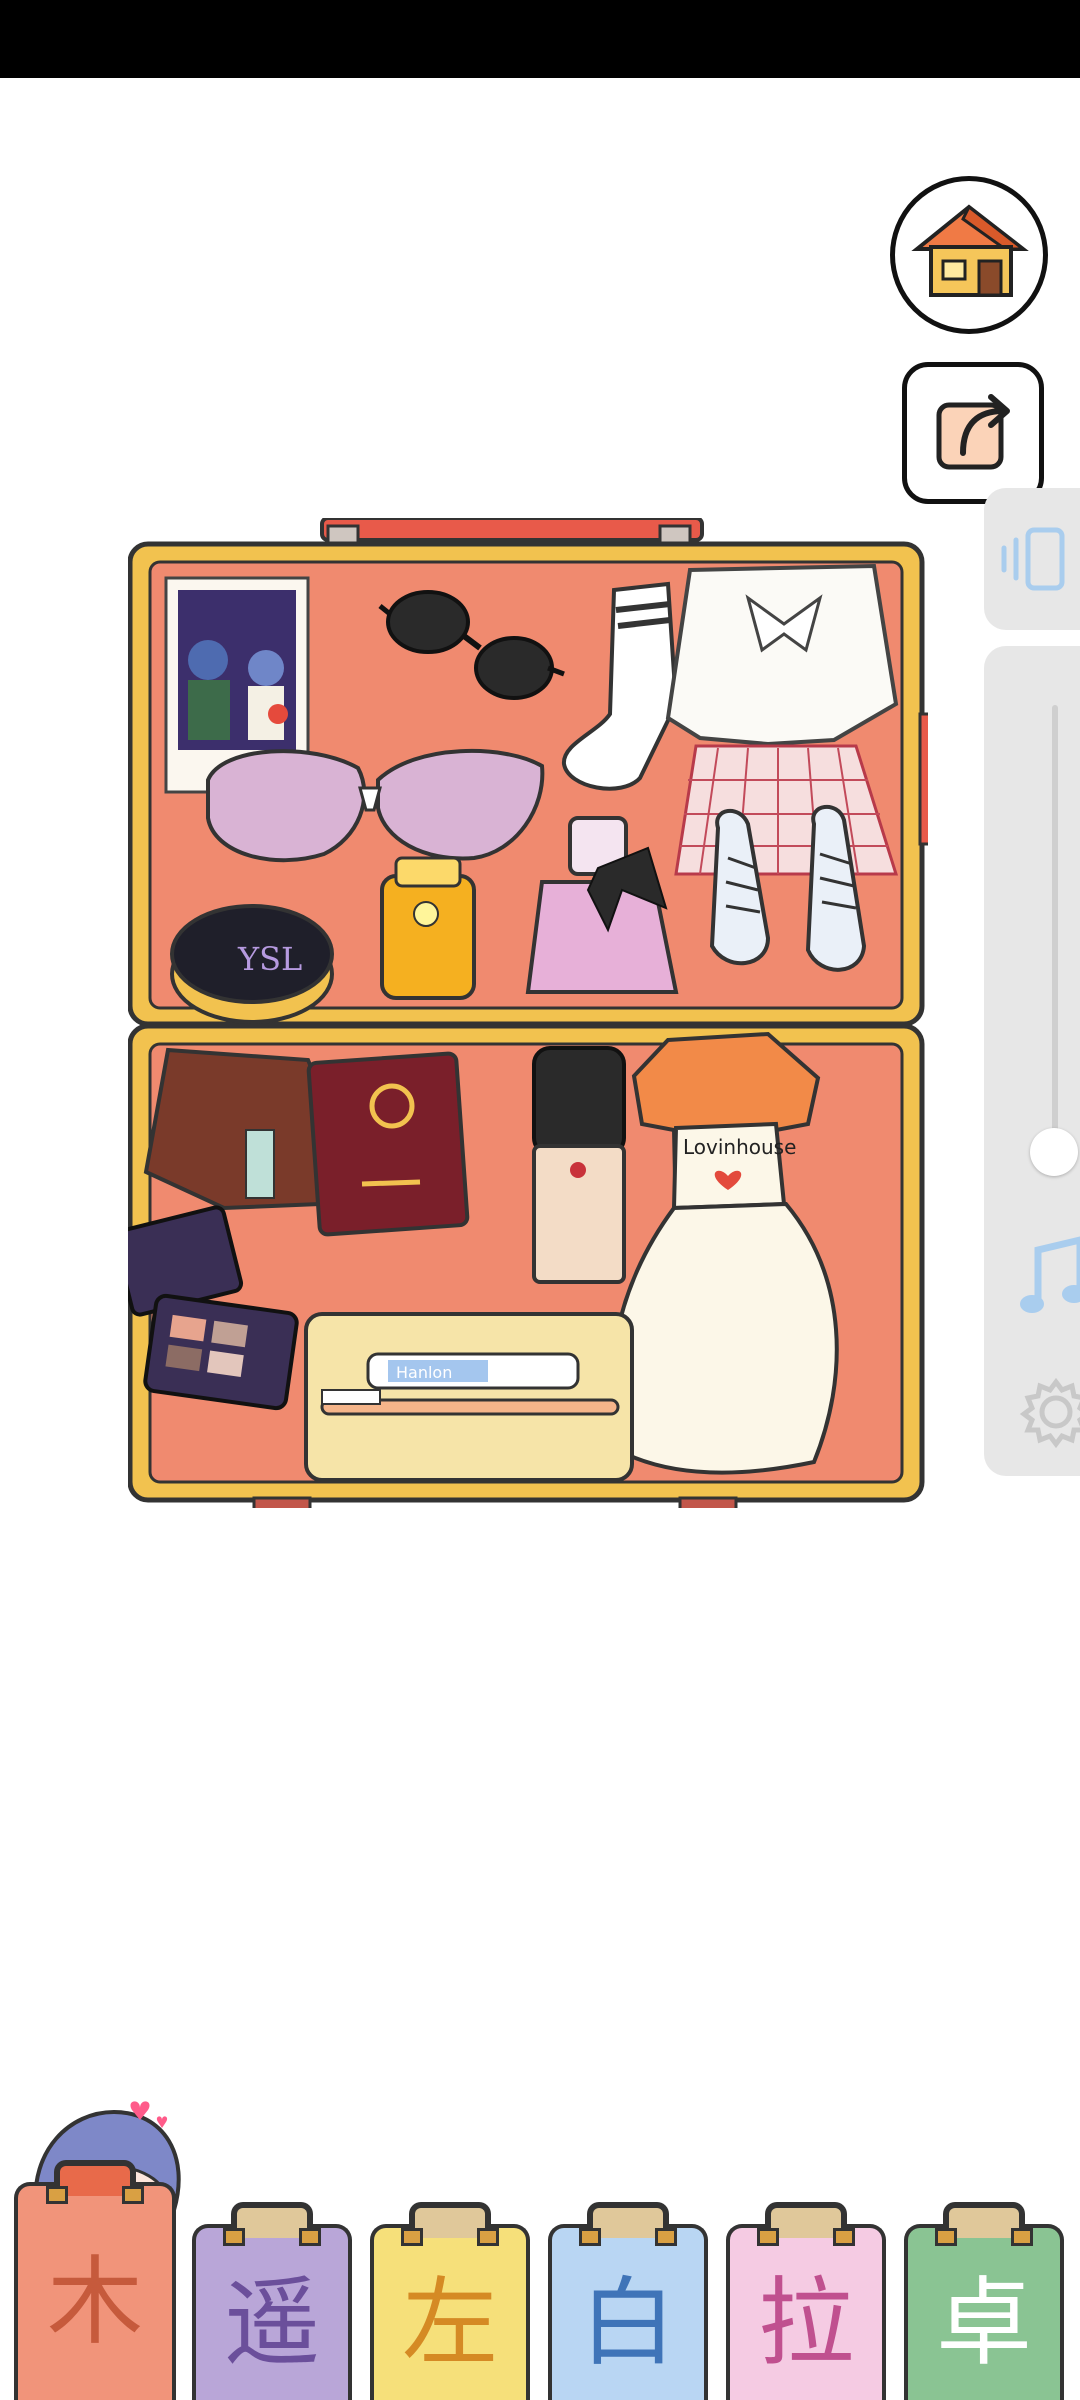 The height and width of the screenshot is (2400, 1080). I want to click on vibration-panel, so click(1032, 559).